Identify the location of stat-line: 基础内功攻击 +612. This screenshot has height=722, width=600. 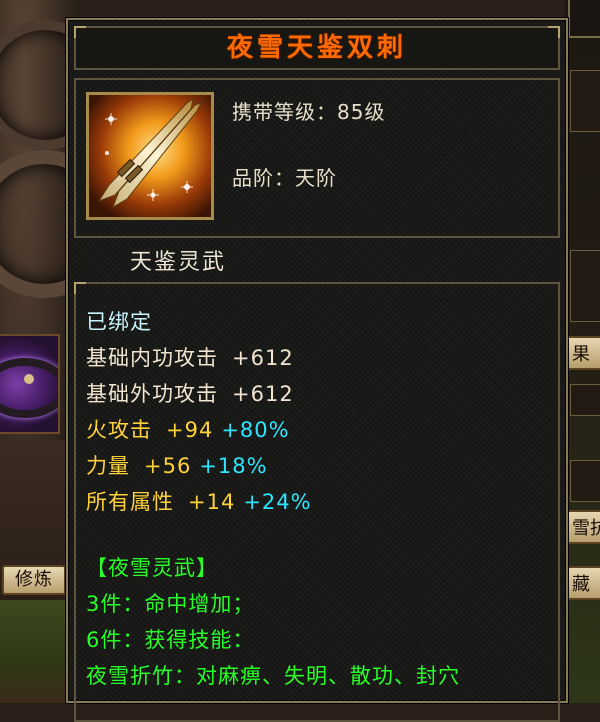
(190, 357).